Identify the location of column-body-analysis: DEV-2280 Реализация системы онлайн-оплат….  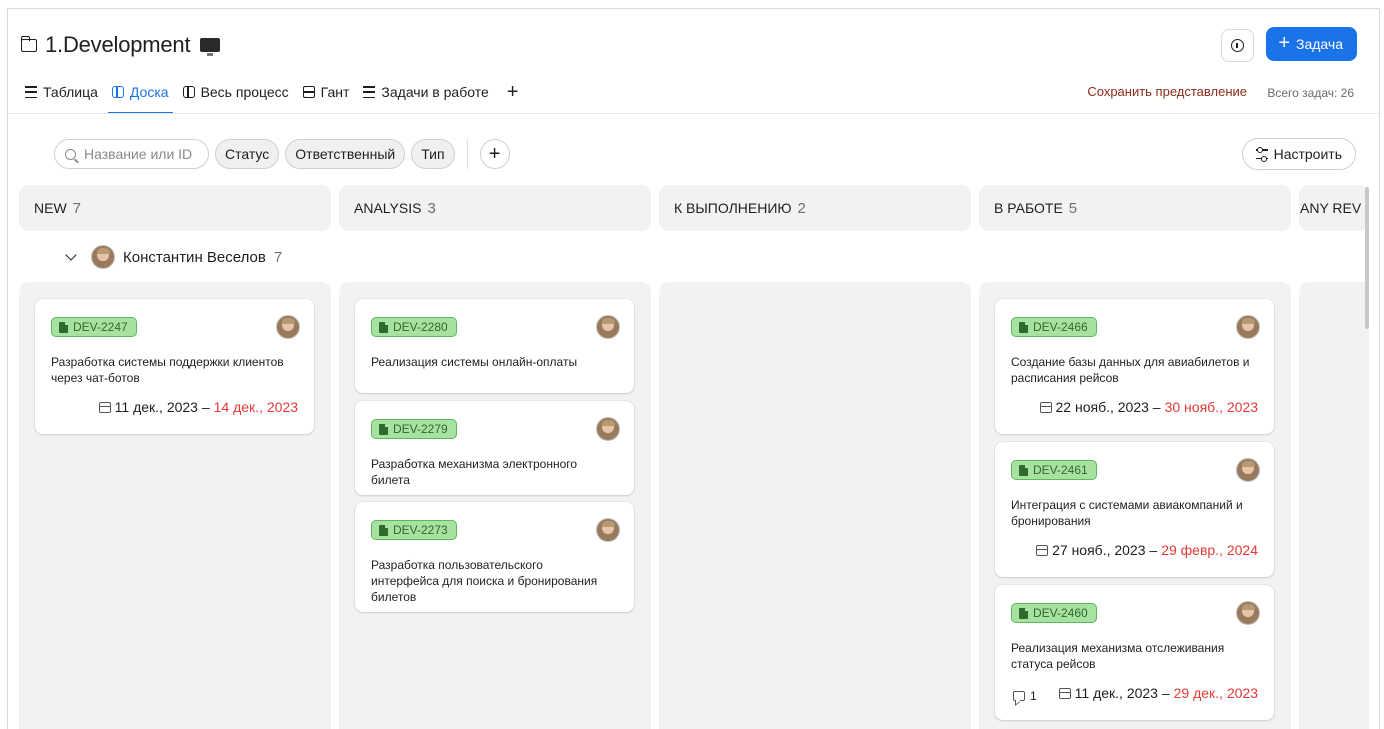
(495, 505).